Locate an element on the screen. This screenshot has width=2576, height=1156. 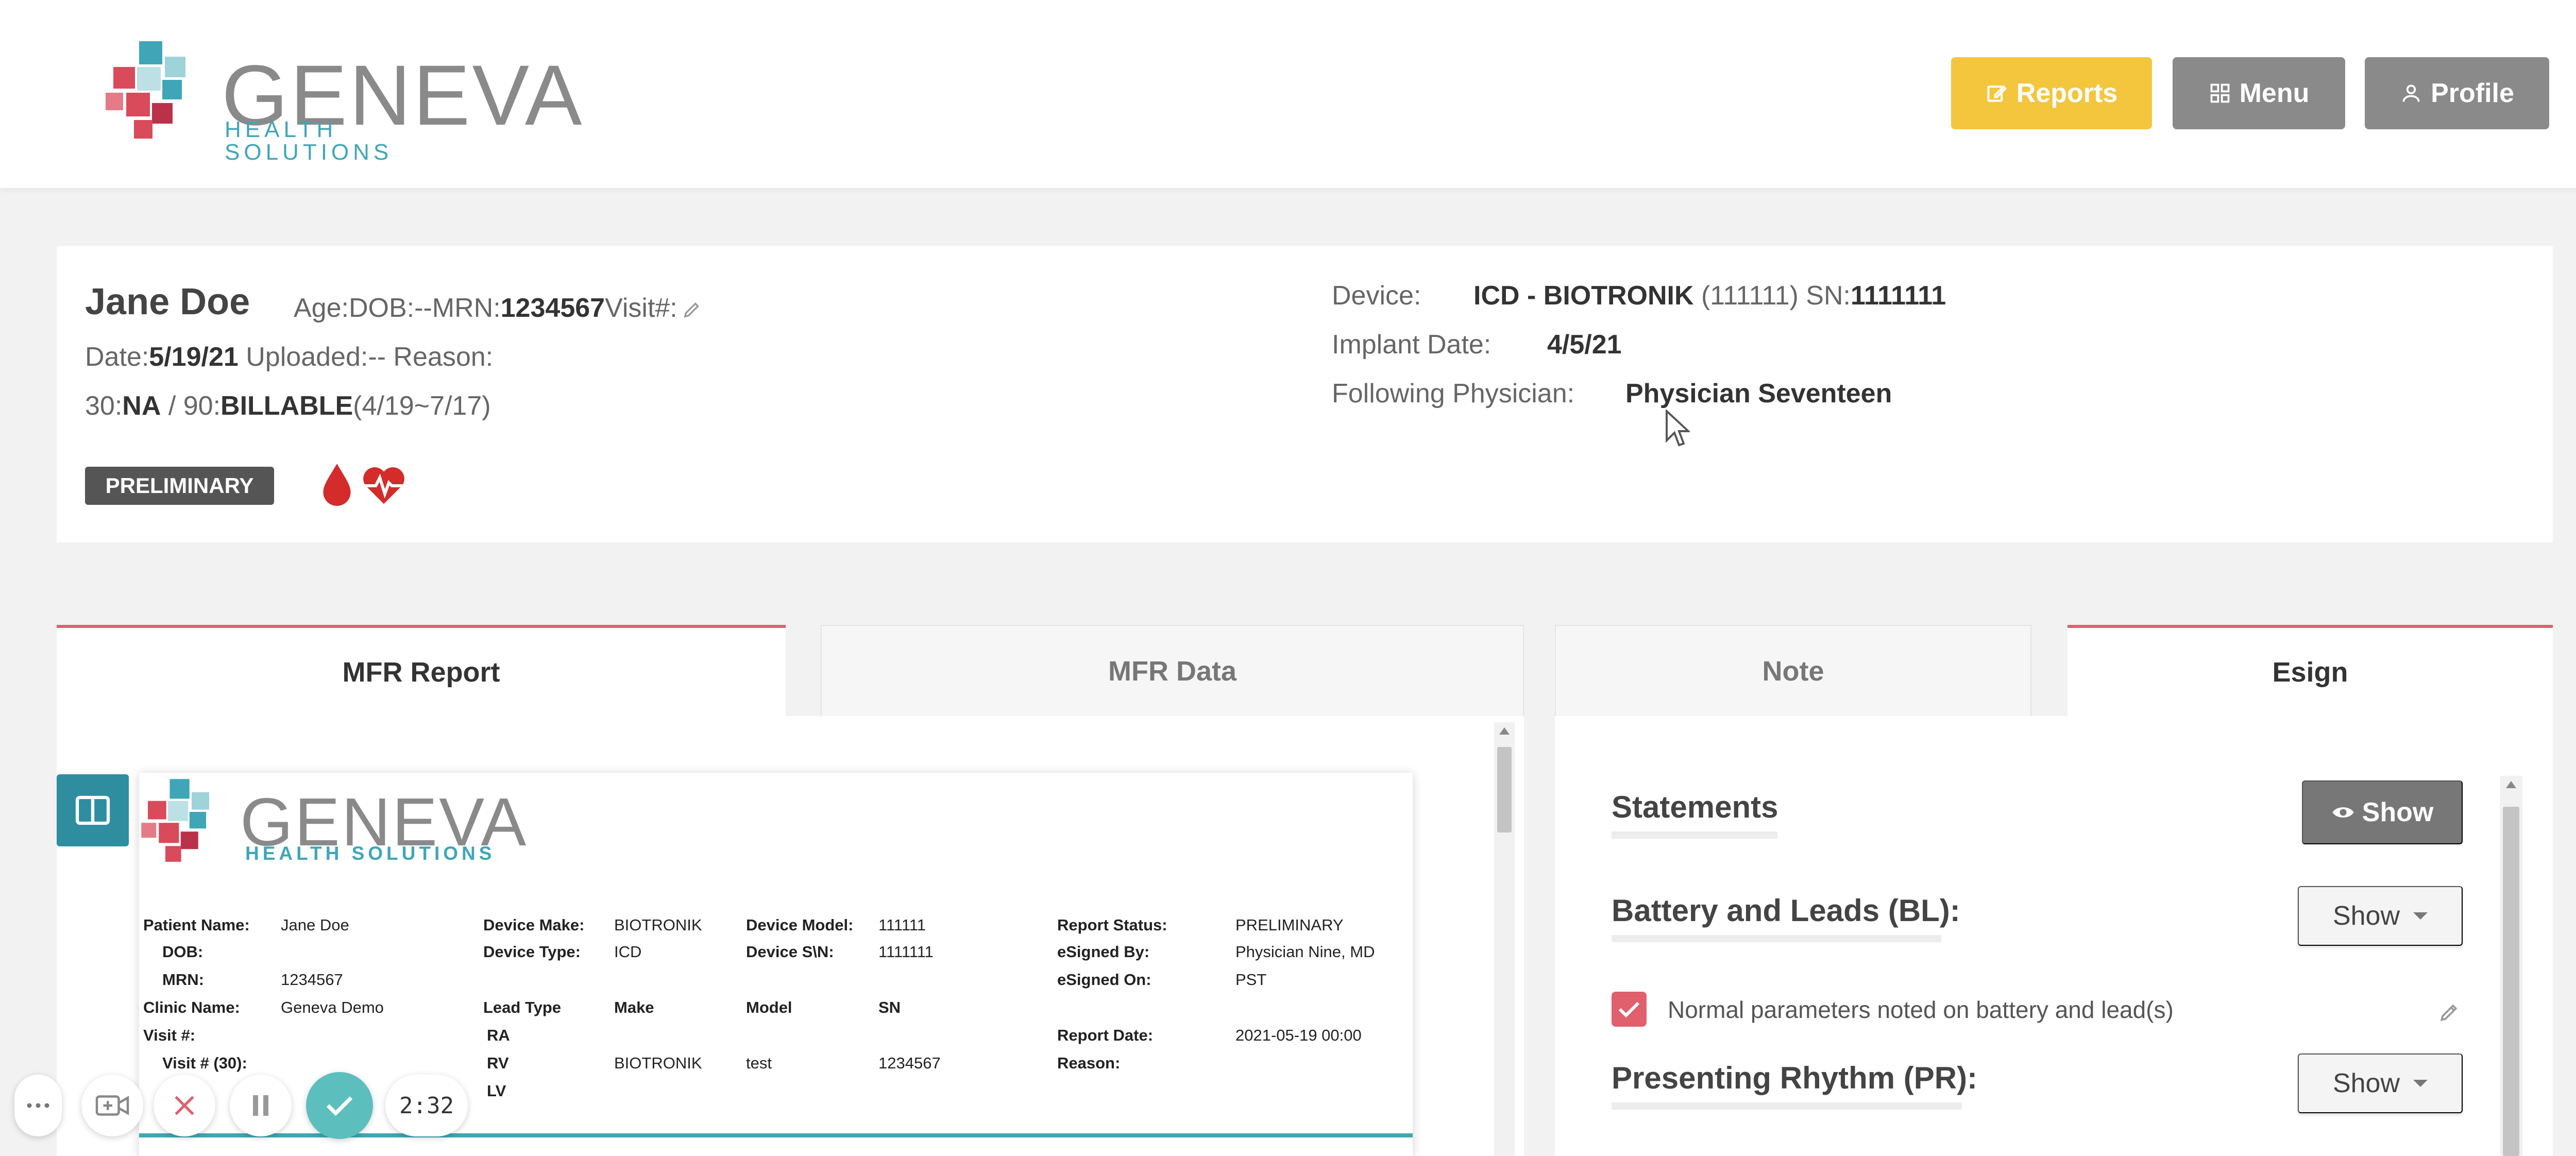
presenting-rhythm-title: Presenting Rhythm (PR): is located at coordinates (1795, 1078).